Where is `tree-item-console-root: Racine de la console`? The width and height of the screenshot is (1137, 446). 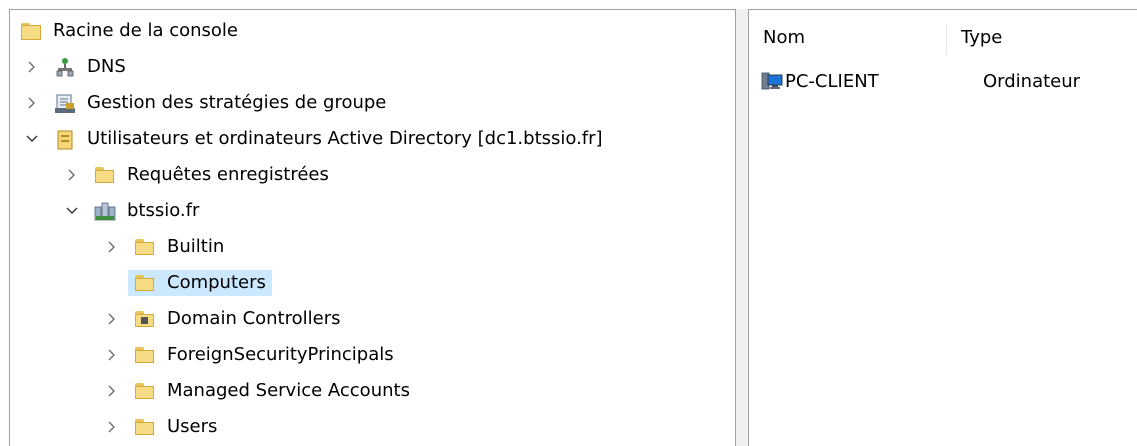
tree-item-console-root: Racine de la console is located at coordinates (132, 31).